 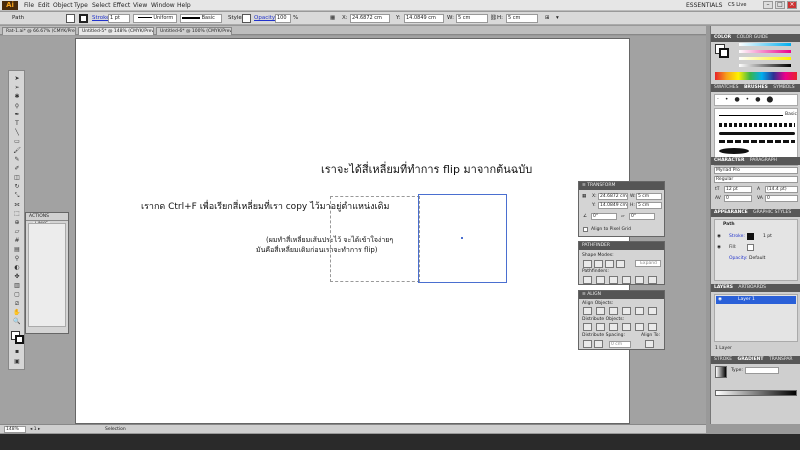 I want to click on menu-file: File, so click(x=29, y=5).